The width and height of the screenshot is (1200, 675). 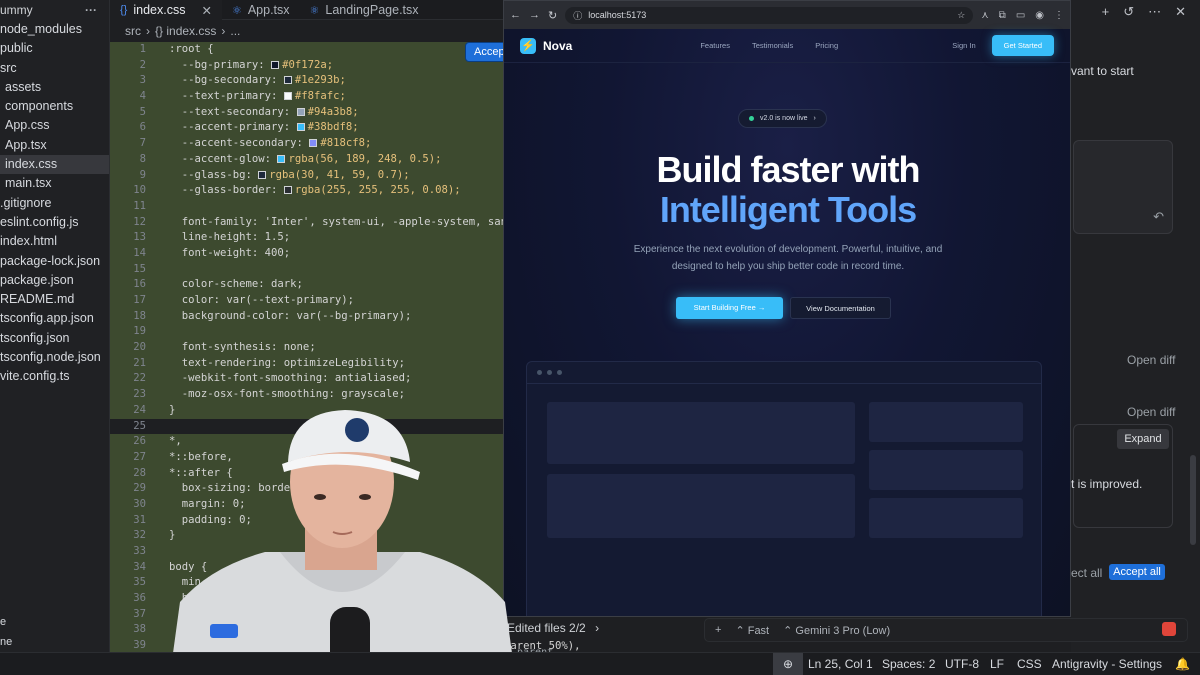 I want to click on code-text: font-weight: 400;, so click(x=230, y=252).